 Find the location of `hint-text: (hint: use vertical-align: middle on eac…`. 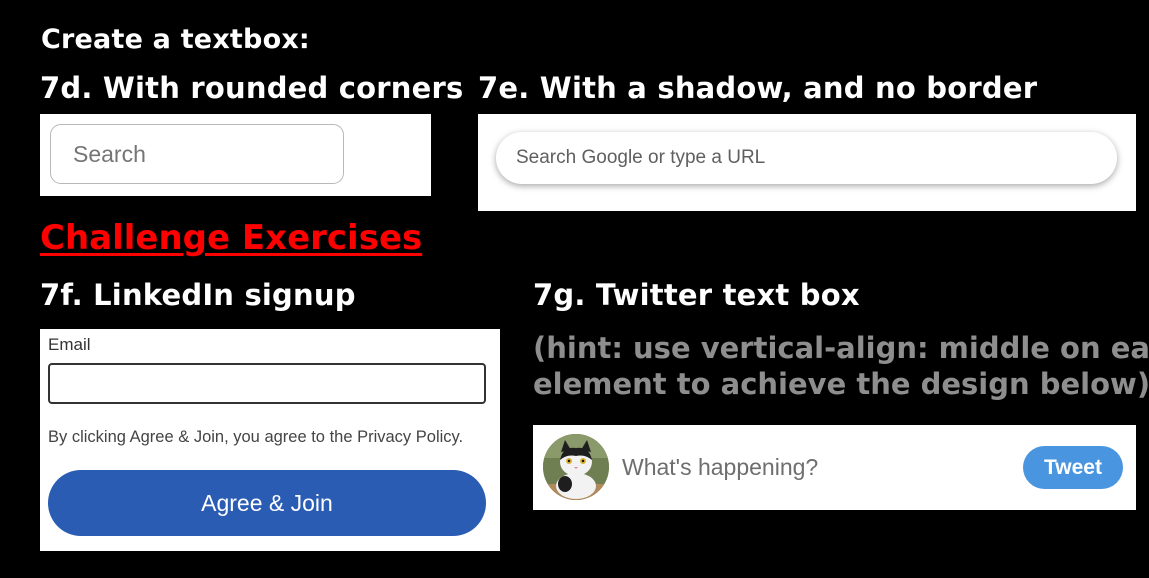

hint-text: (hint: use vertical-align: middle on eac… is located at coordinates (841, 366).